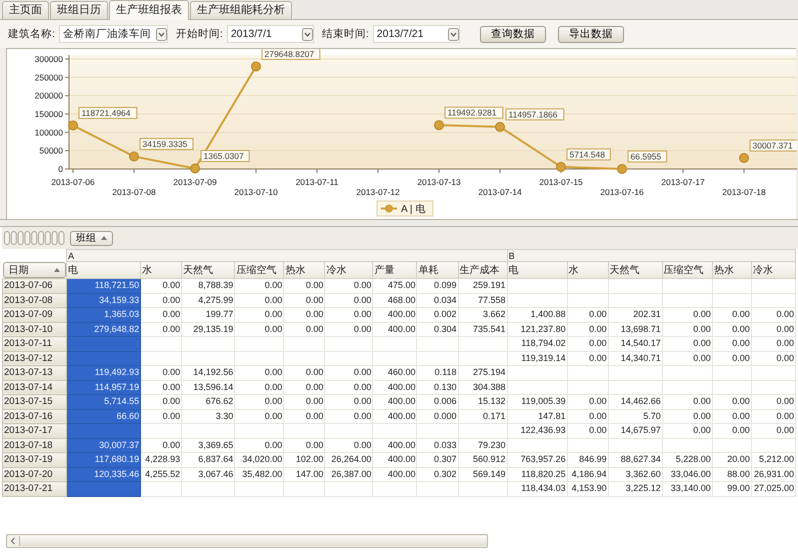 This screenshot has width=798, height=552. I want to click on column-header: 单耗, so click(437, 270).